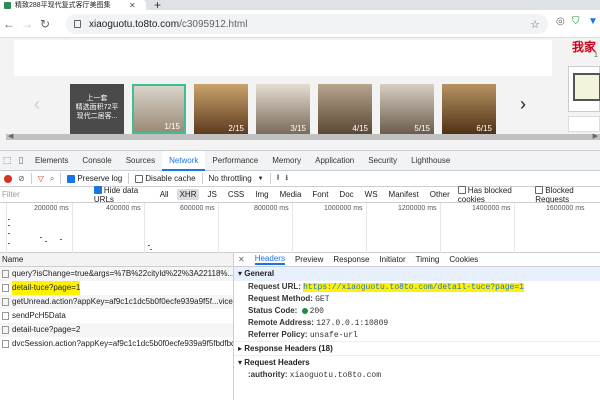 The image size is (600, 400). Describe the element at coordinates (320, 194) in the screenshot. I see `type-font: Font` at that location.